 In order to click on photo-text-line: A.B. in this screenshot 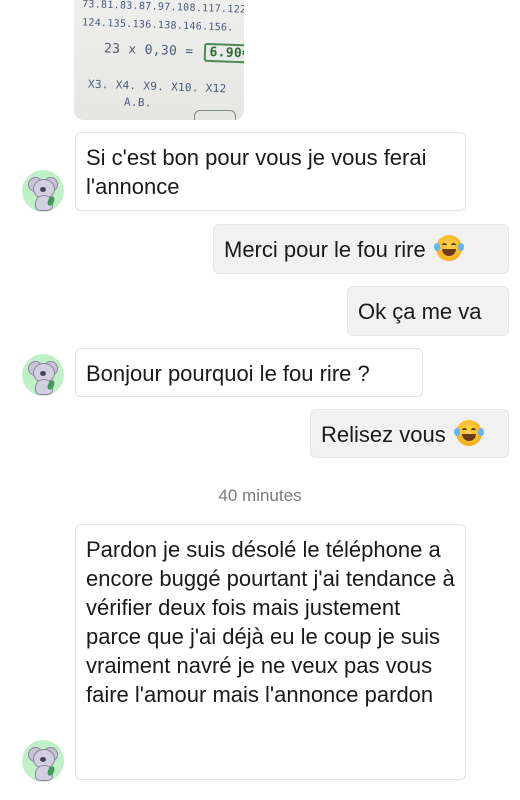, I will do `click(137, 102)`.